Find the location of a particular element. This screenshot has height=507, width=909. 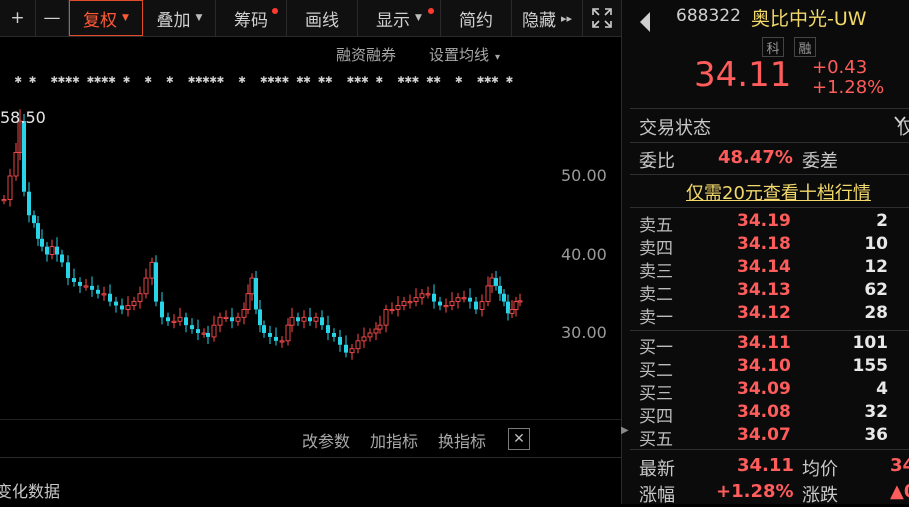

level-label: 买三 is located at coordinates (656, 394).